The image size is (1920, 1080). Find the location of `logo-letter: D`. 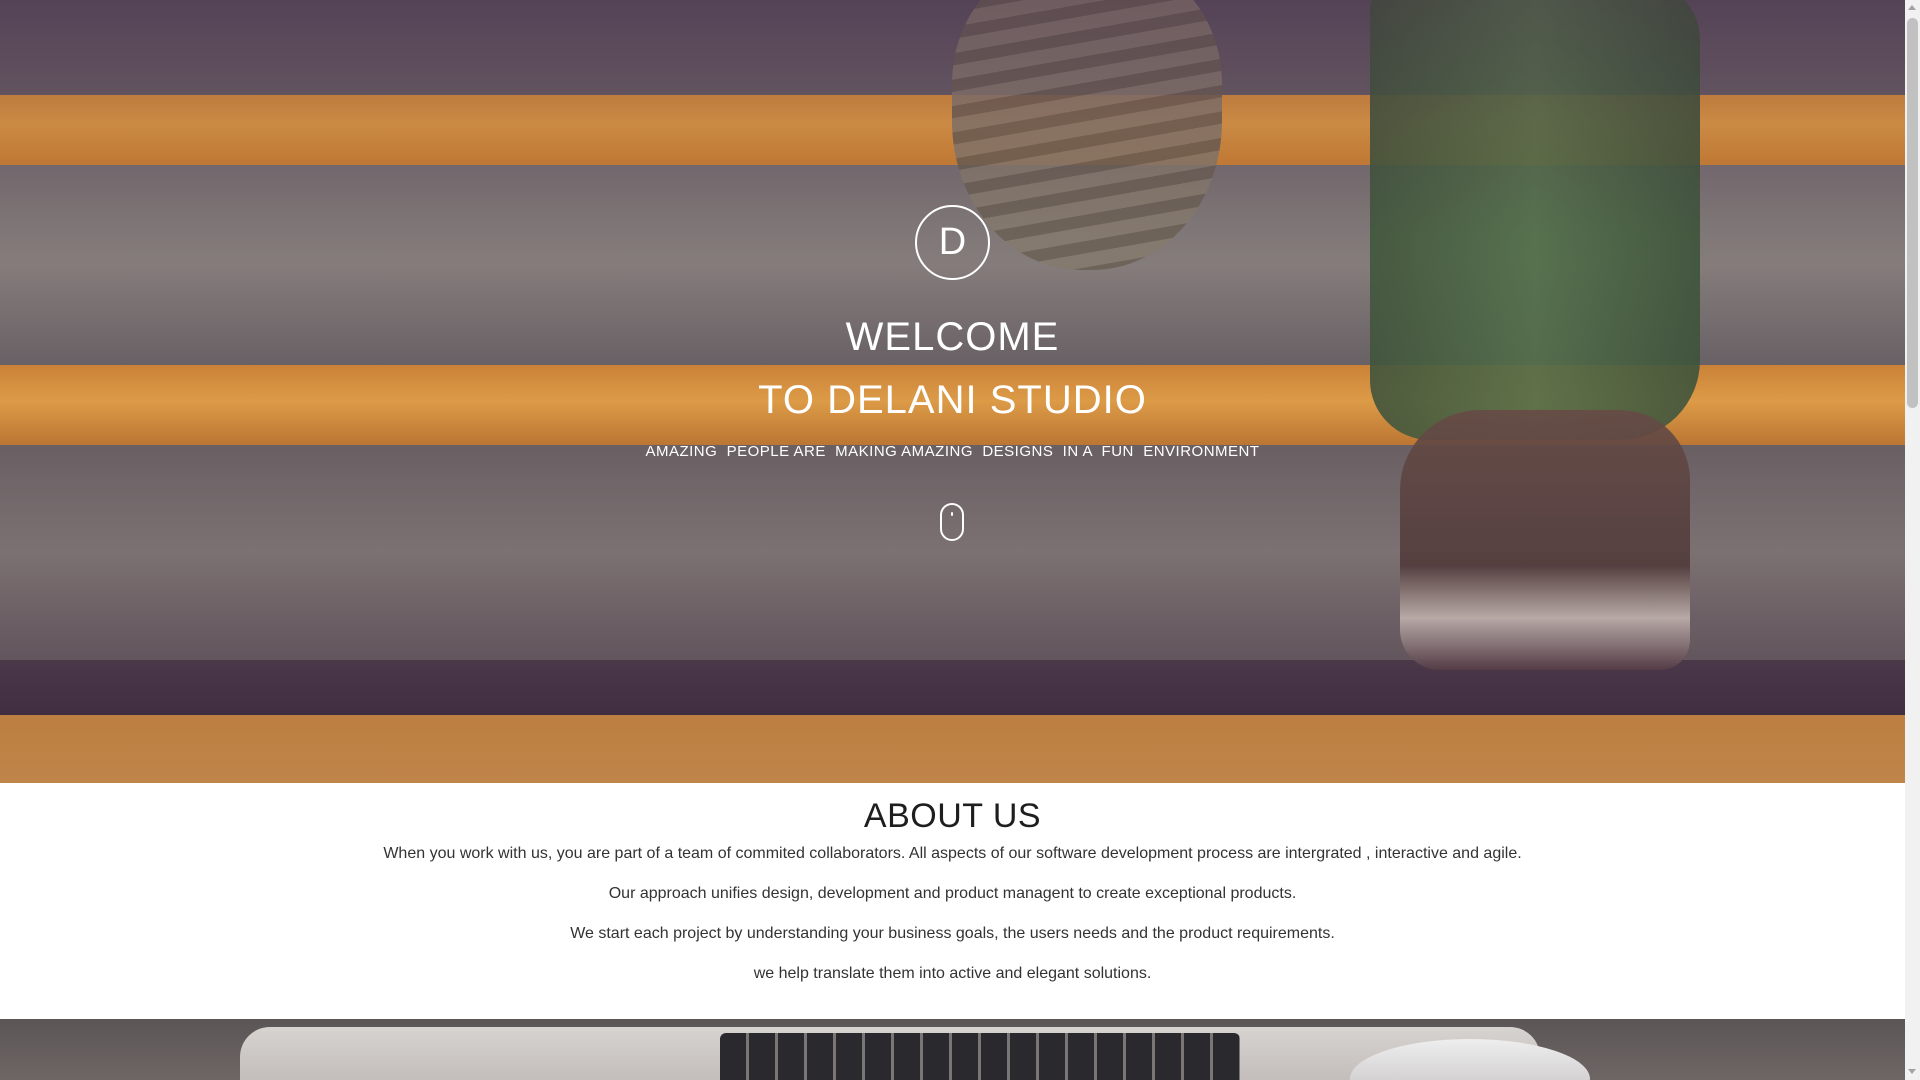

logo-letter: D is located at coordinates (952, 242).